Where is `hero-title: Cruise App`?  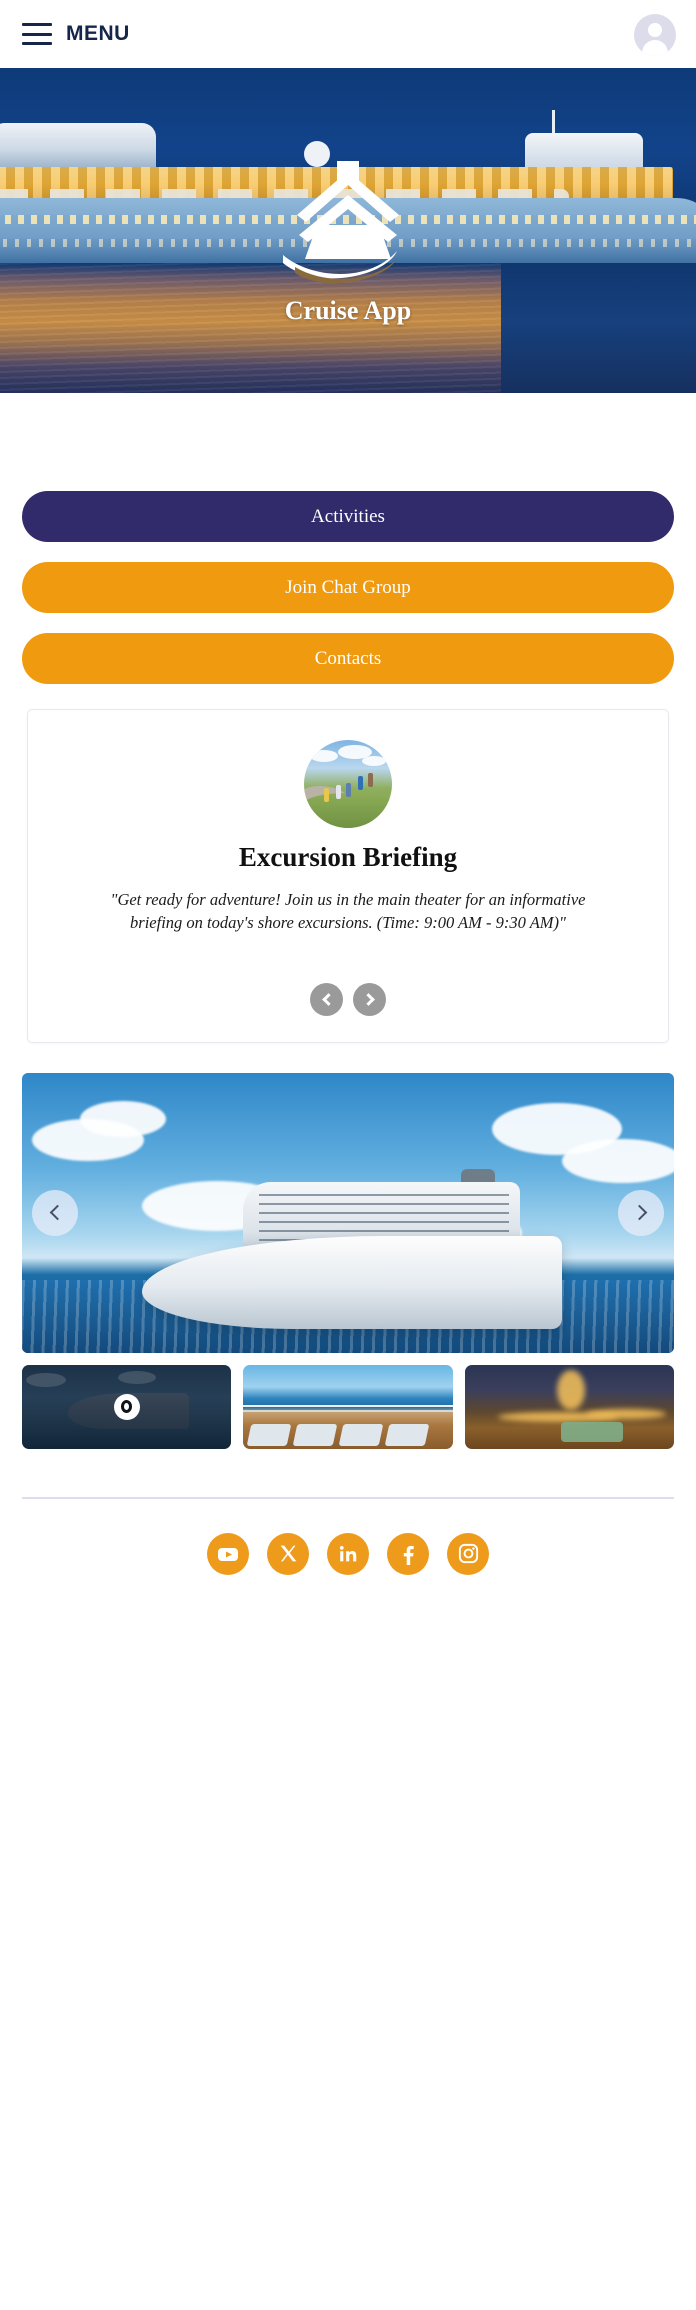 hero-title: Cruise App is located at coordinates (348, 310).